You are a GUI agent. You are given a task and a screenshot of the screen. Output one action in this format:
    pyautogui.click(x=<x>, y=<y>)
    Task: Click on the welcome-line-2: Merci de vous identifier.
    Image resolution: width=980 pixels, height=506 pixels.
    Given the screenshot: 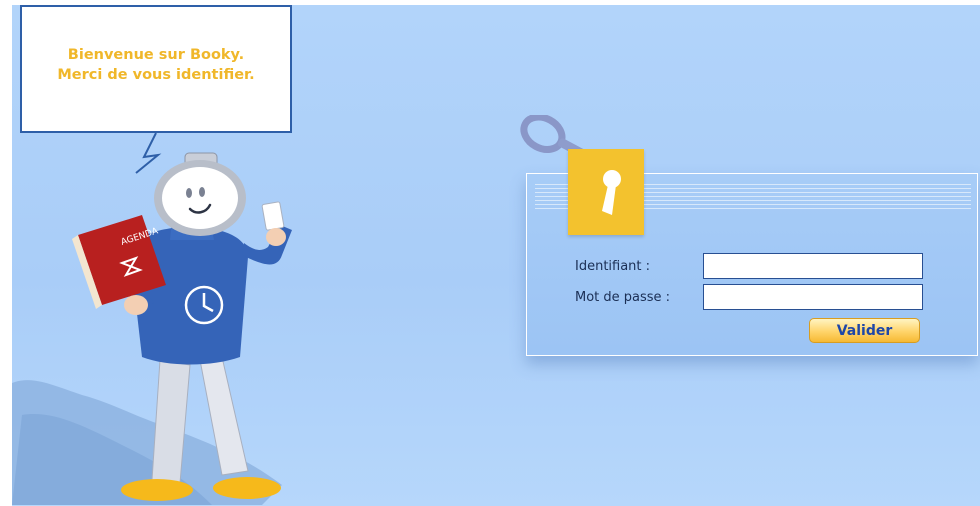 What is the action you would take?
    pyautogui.click(x=156, y=75)
    